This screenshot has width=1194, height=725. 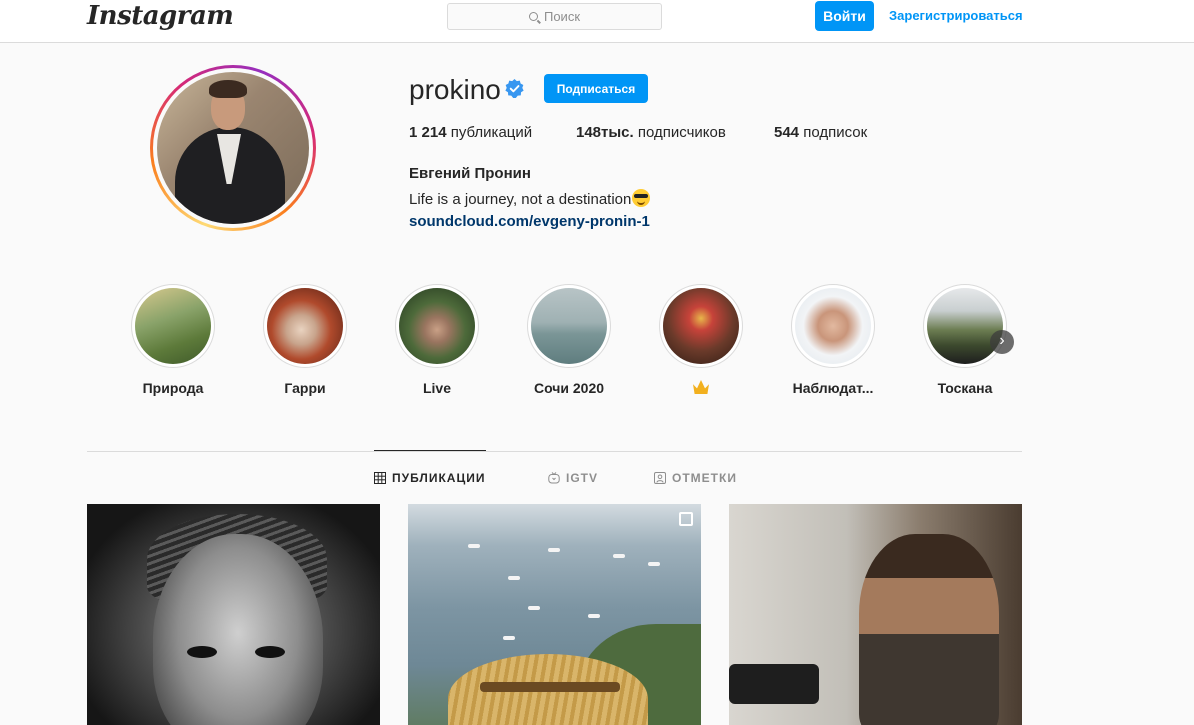 I want to click on igtv-icon, so click(x=554, y=478).